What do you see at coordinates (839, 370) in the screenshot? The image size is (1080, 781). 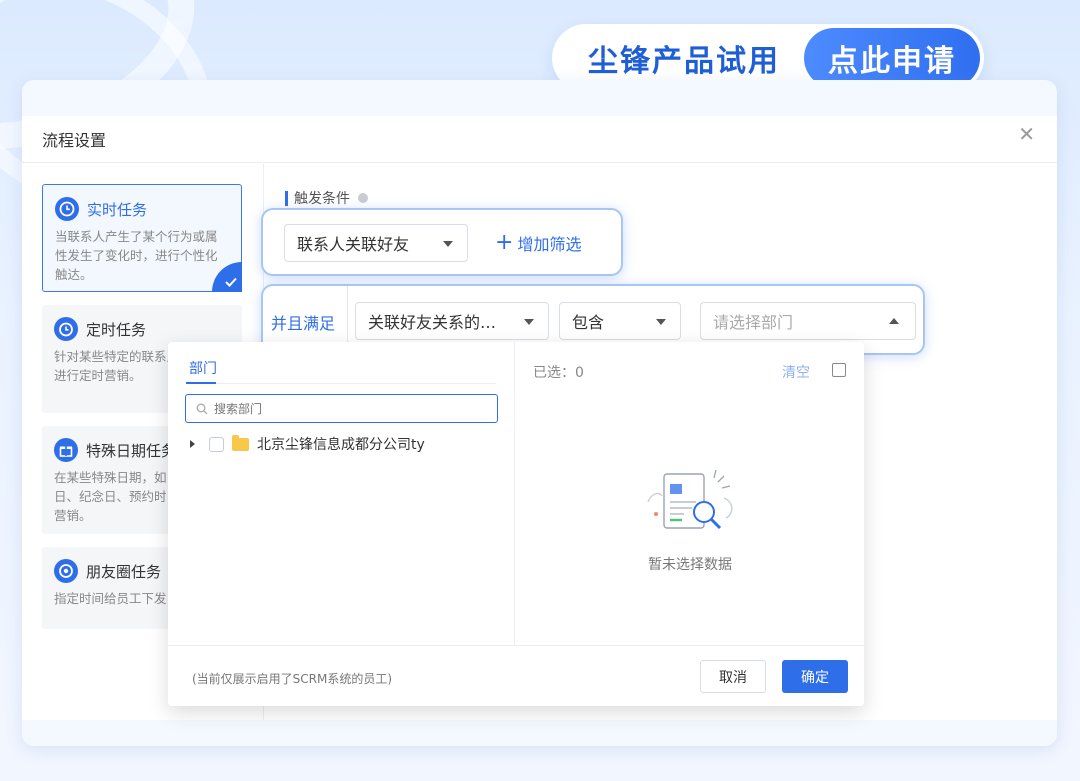 I see `expand-icon` at bounding box center [839, 370].